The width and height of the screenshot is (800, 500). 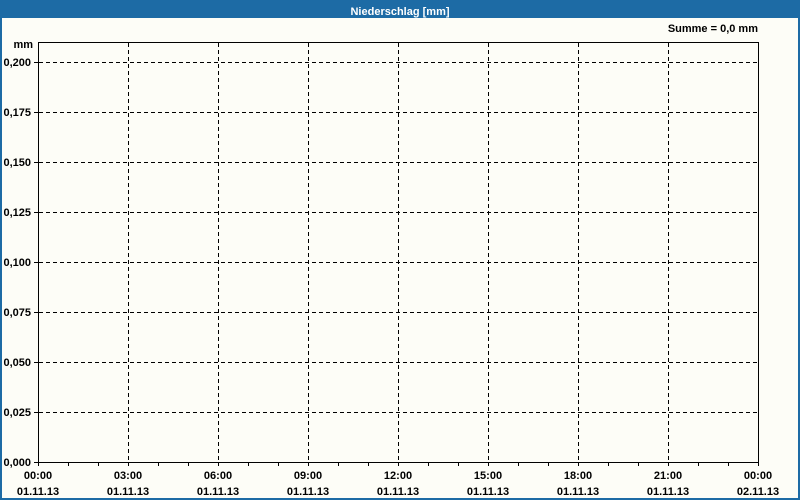 I want to click on y-tick-label: 0,000, so click(x=17, y=463).